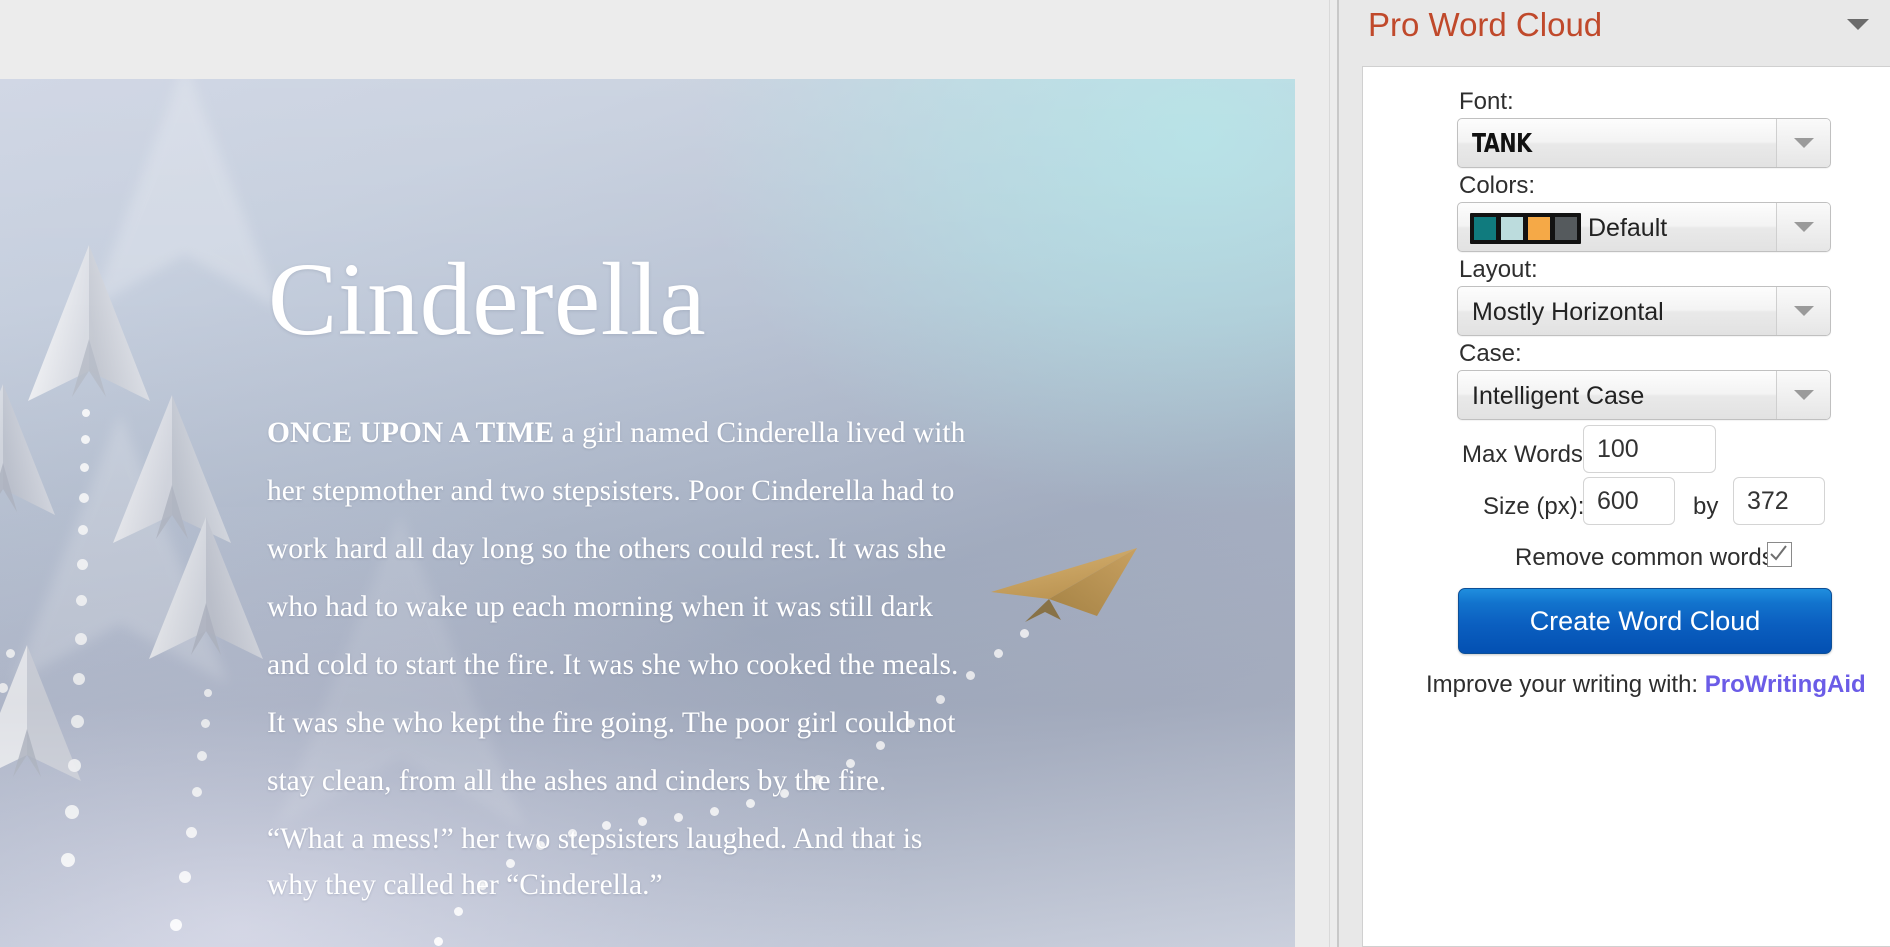 This screenshot has width=1890, height=947. What do you see at coordinates (1526, 454) in the screenshot?
I see `max-words-label: Max Words:` at bounding box center [1526, 454].